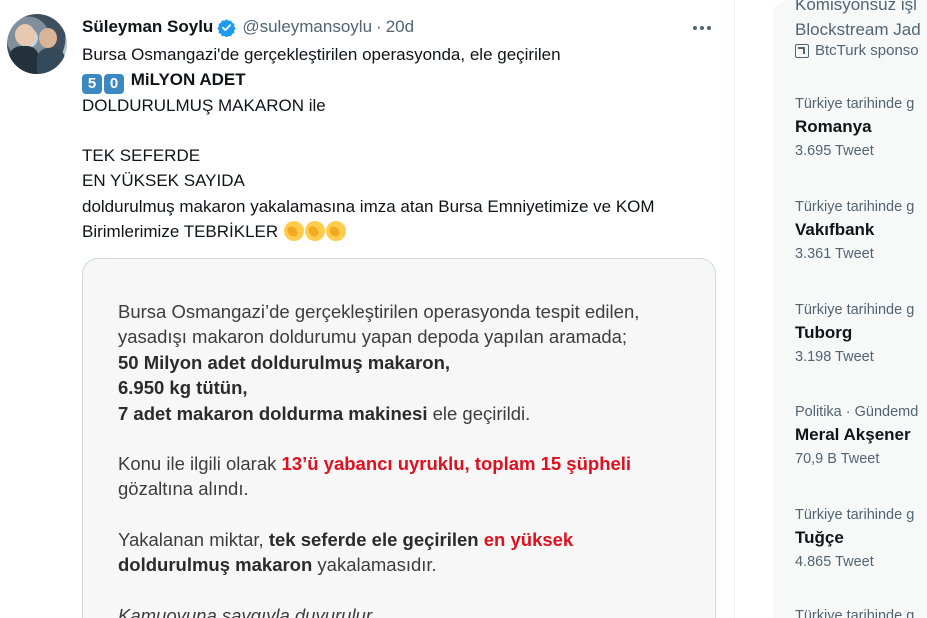  What do you see at coordinates (48, 38) in the screenshot?
I see `avatar-face-right` at bounding box center [48, 38].